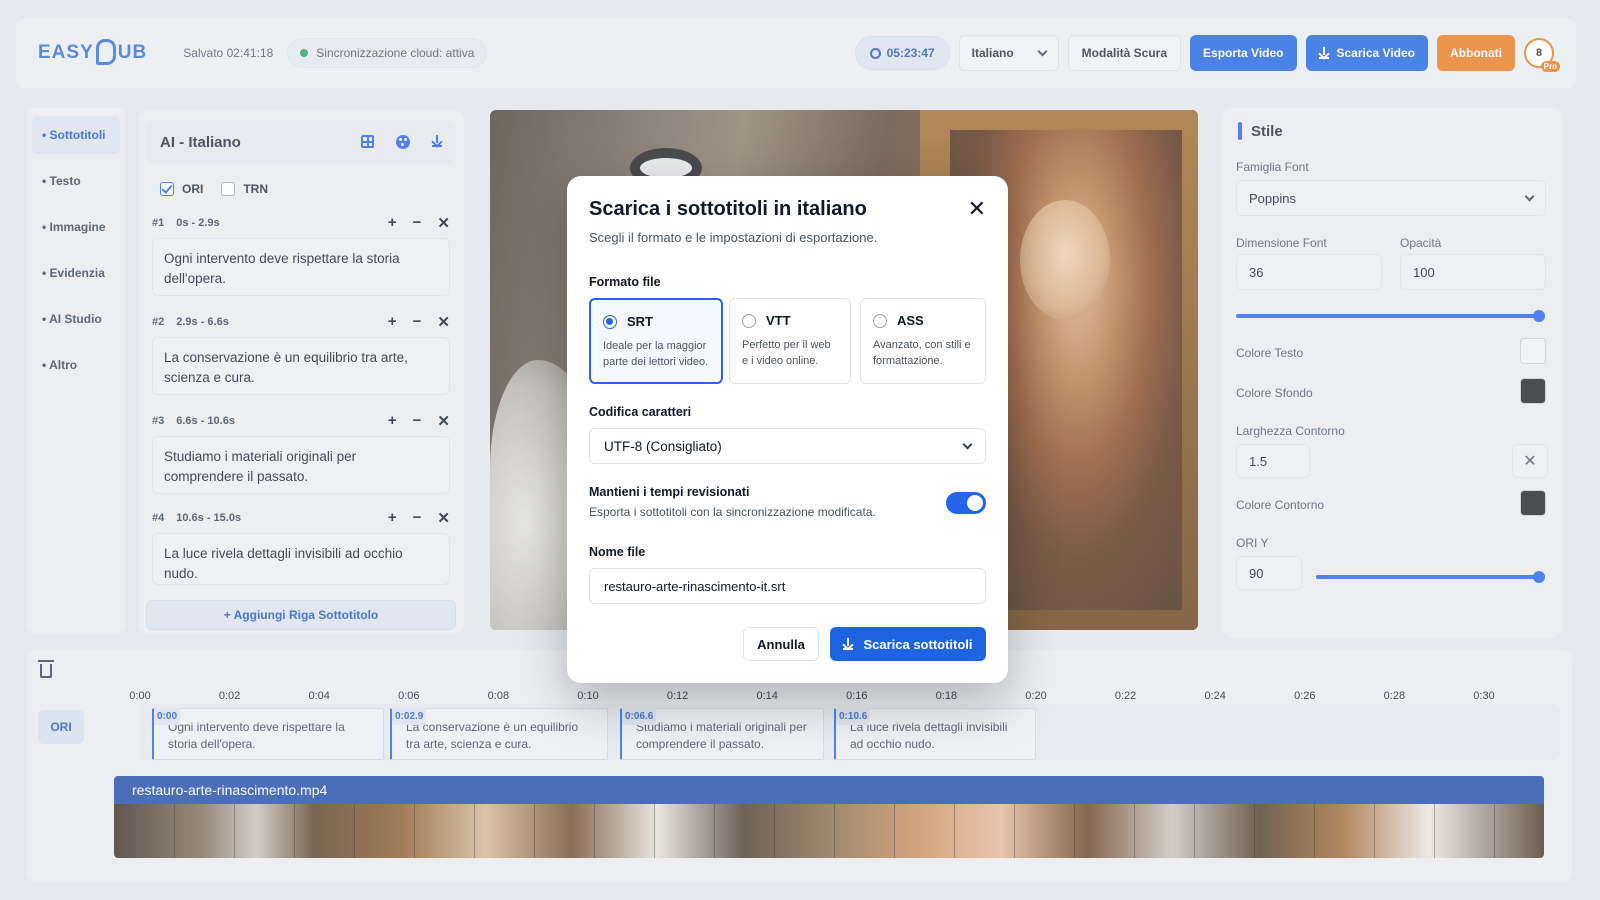  What do you see at coordinates (728, 209) in the screenshot?
I see `dialog-title: Scarica i sottotitoli in italiano` at bounding box center [728, 209].